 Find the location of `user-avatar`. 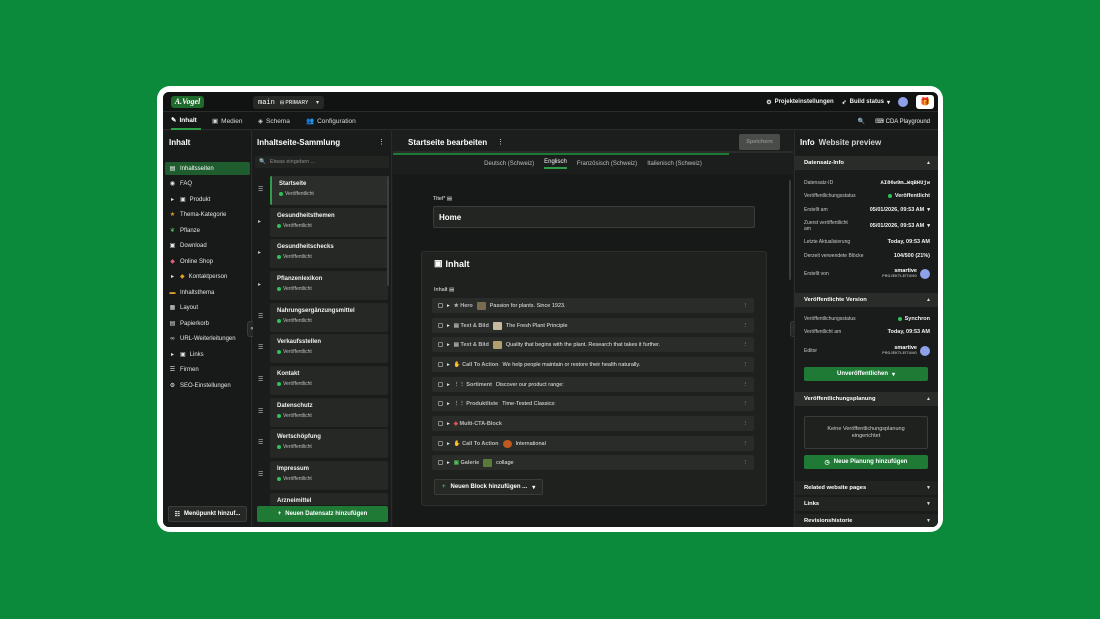

user-avatar is located at coordinates (903, 102).